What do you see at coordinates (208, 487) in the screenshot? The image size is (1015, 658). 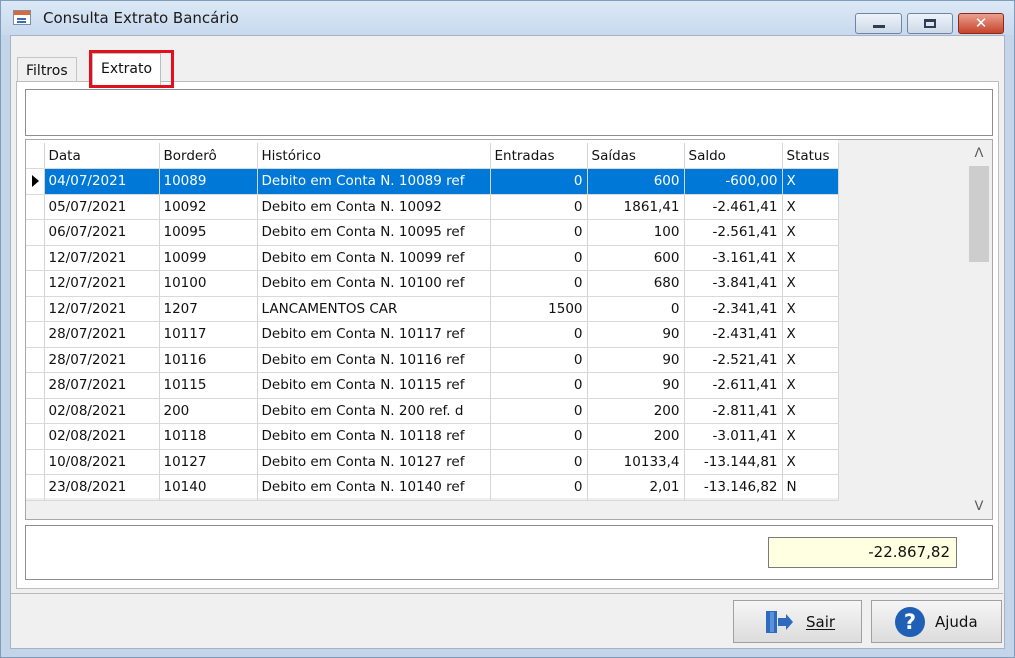 I see `cell-bordero: 10140` at bounding box center [208, 487].